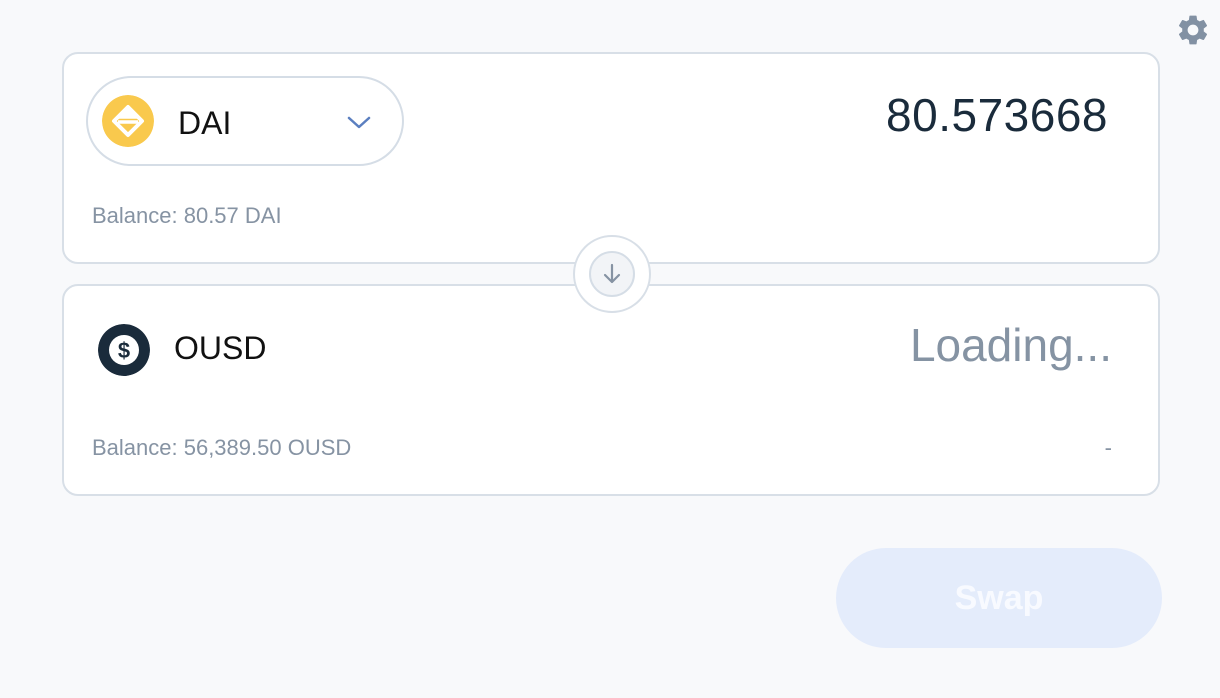 Image resolution: width=1220 pixels, height=698 pixels. I want to click on from-balance-symbol: DAI, so click(263, 215).